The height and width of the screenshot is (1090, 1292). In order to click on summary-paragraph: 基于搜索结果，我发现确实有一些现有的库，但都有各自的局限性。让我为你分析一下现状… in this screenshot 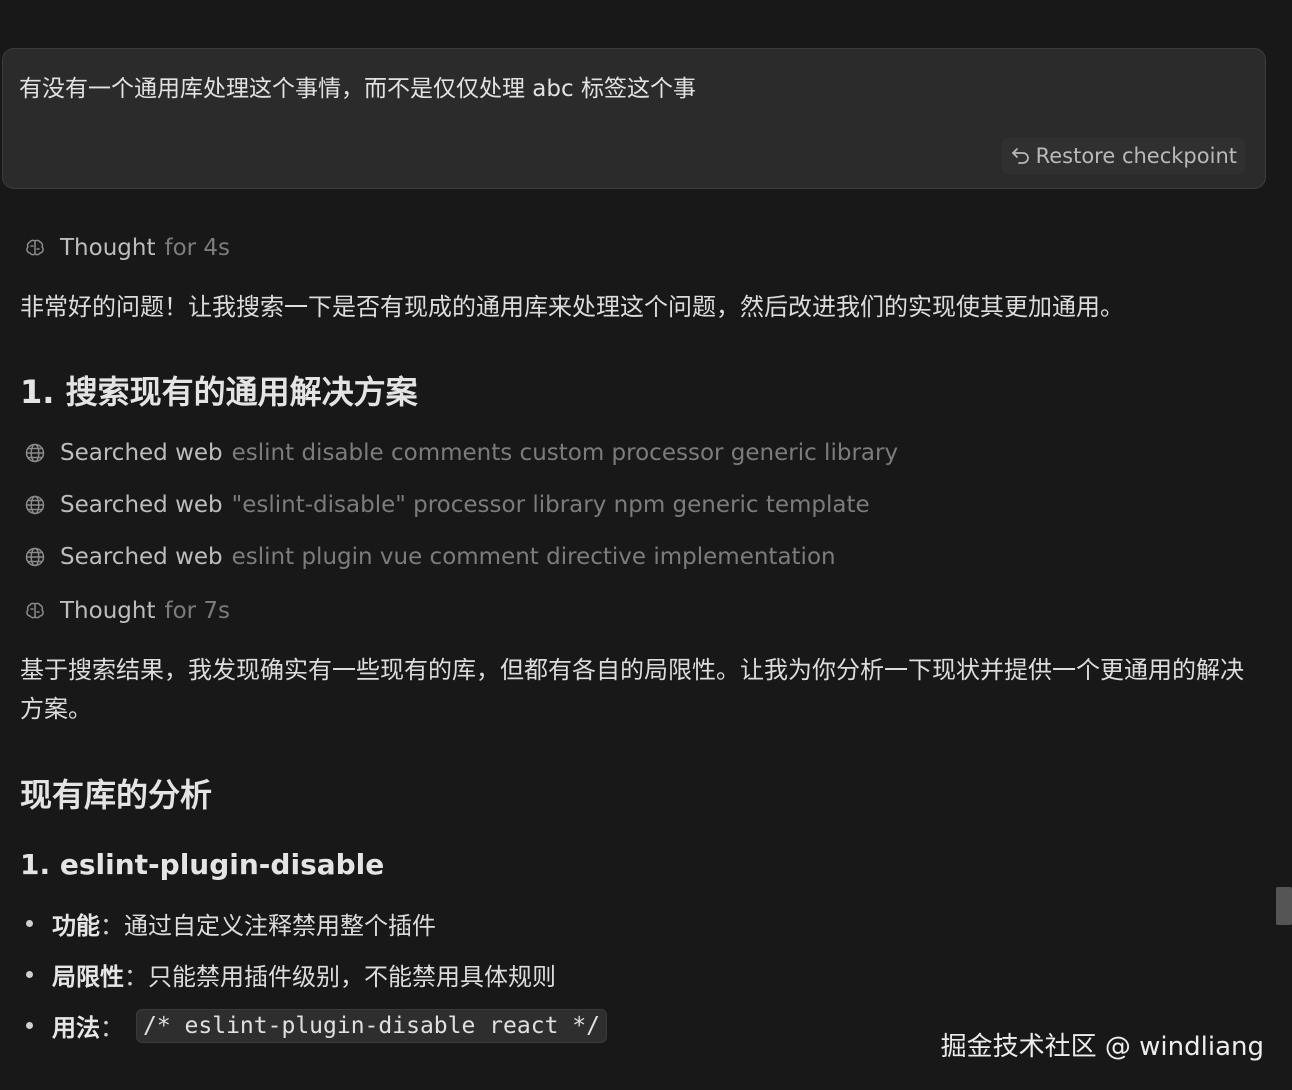, I will do `click(632, 689)`.